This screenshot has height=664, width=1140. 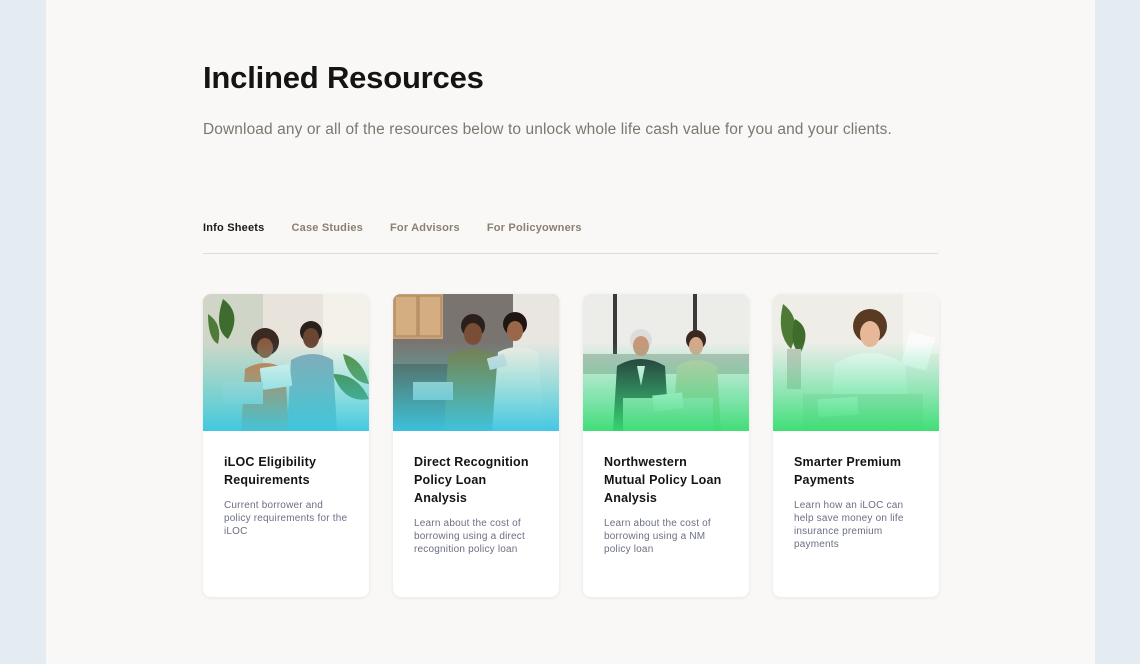 I want to click on page-title: Inclined Resources, so click(x=343, y=77).